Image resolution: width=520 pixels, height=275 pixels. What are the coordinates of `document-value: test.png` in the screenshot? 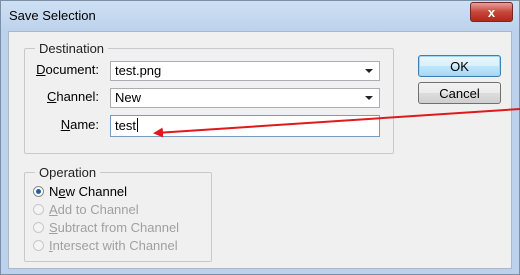 It's located at (138, 70).